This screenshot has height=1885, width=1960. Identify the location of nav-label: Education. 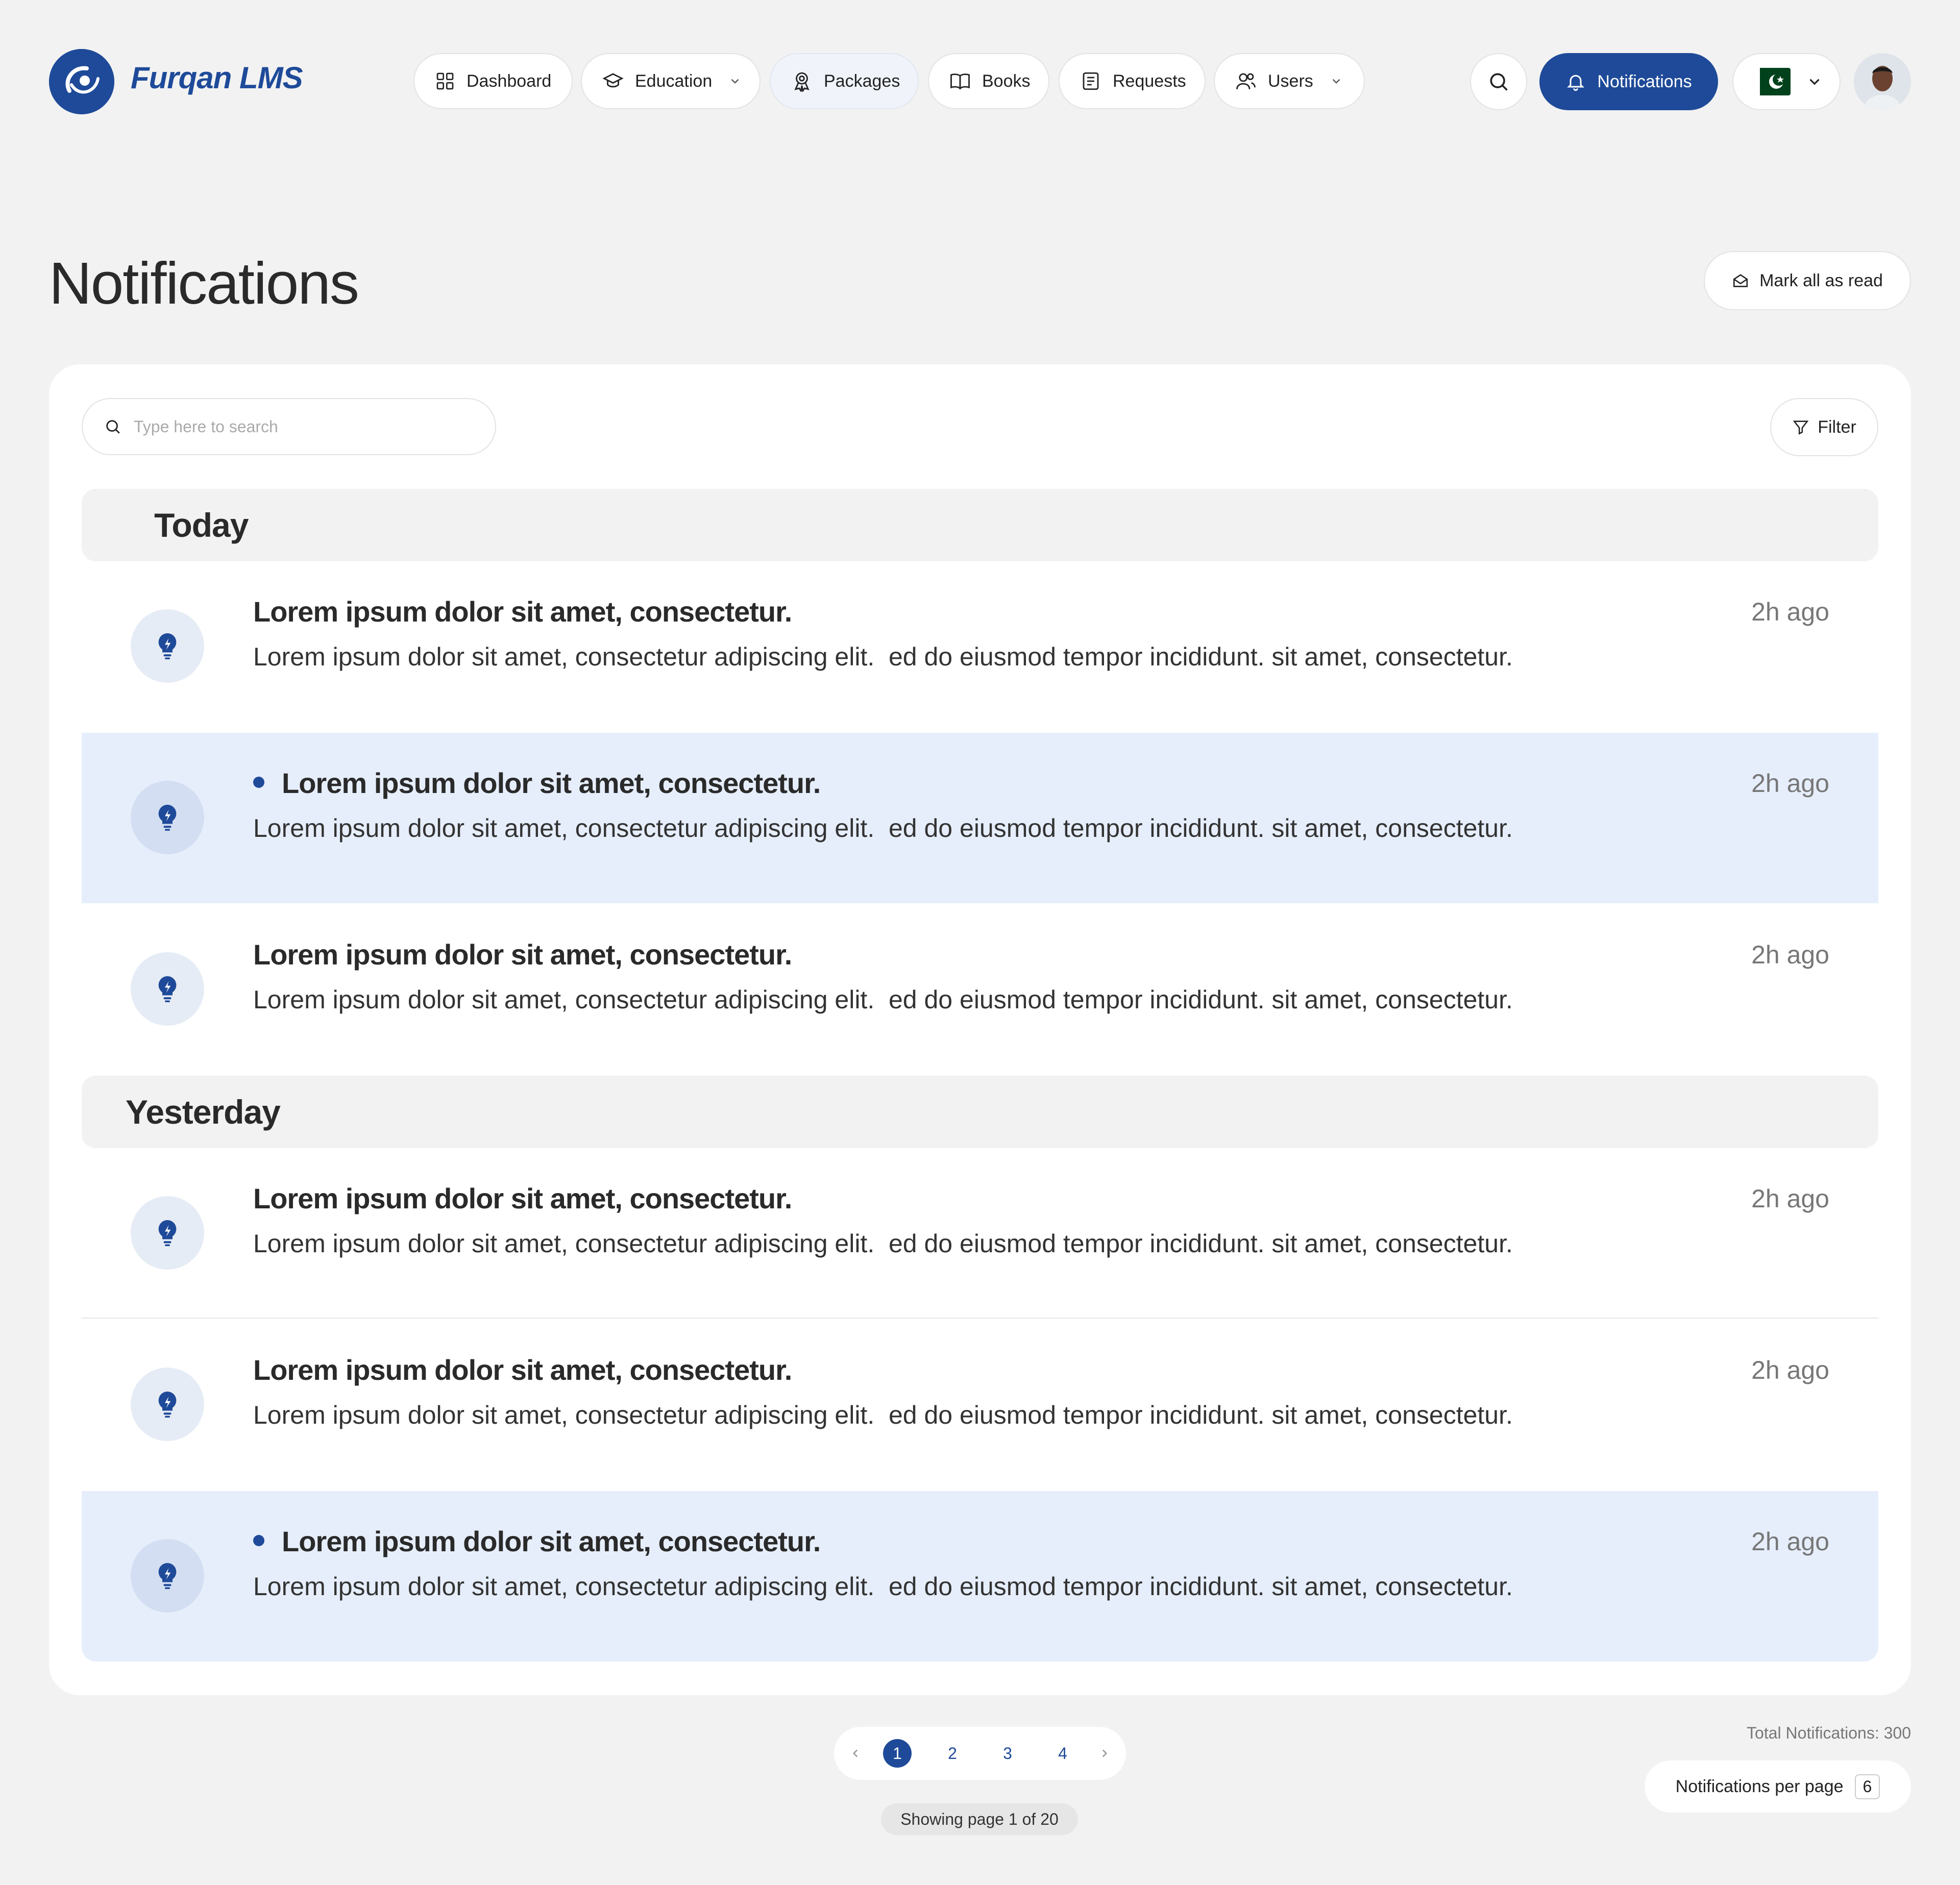
(674, 81).